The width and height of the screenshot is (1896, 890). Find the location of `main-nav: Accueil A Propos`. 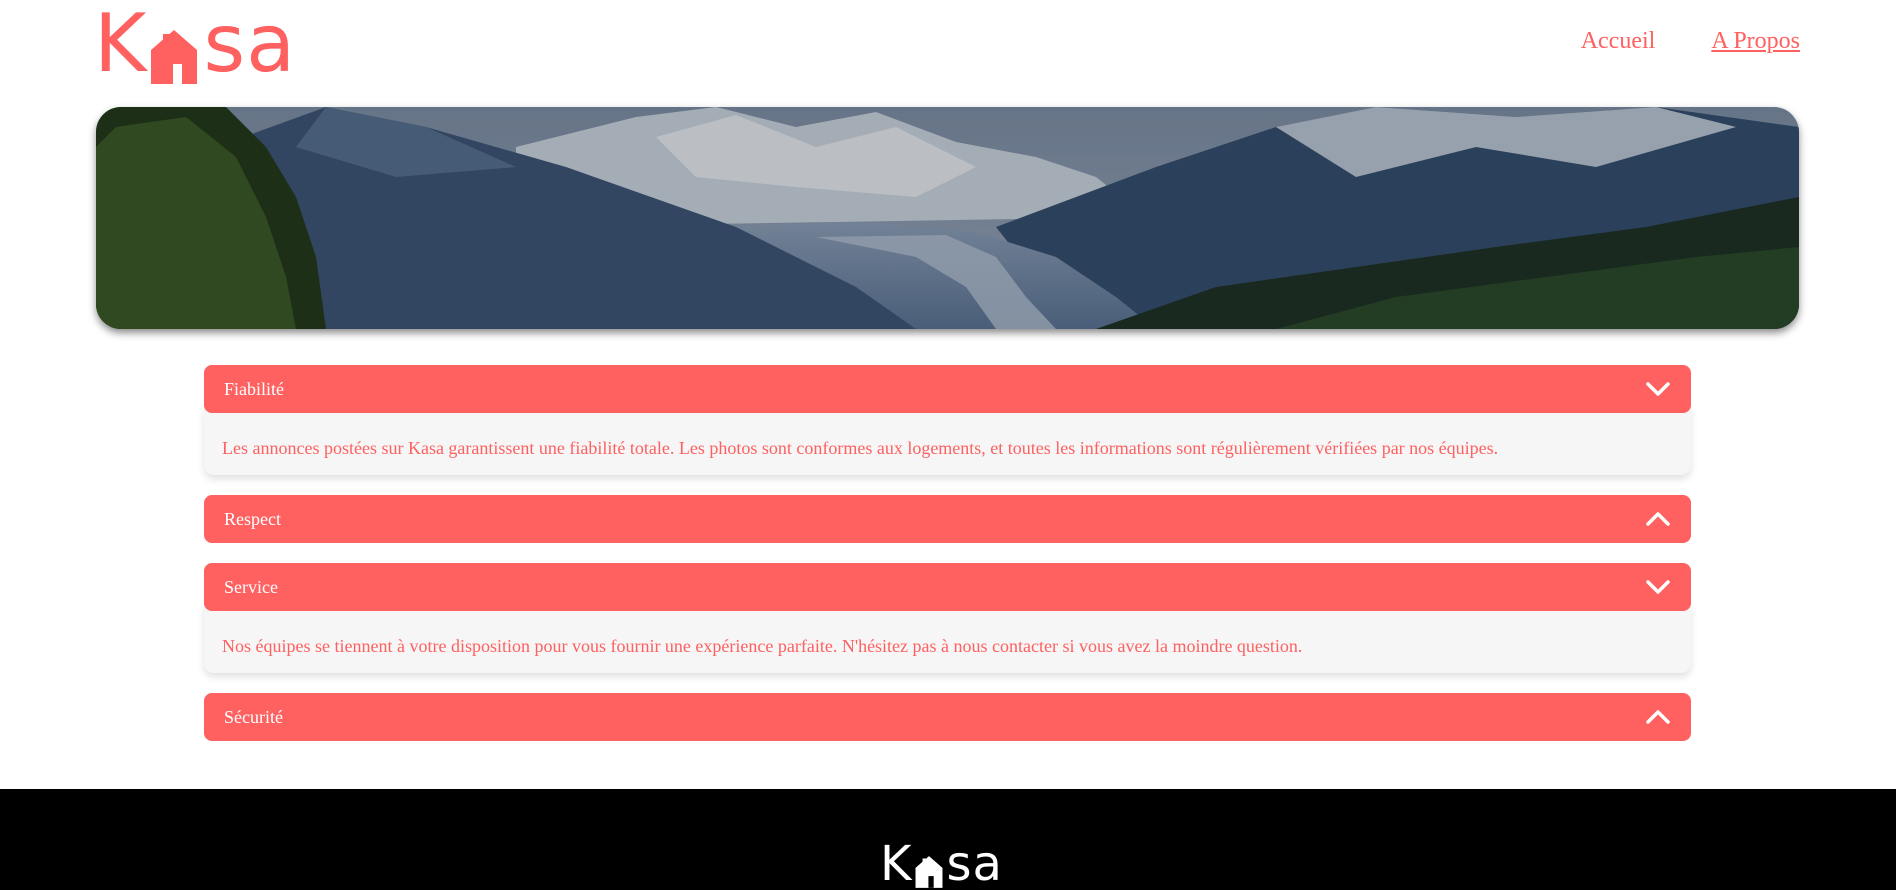

main-nav: Accueil A Propos is located at coordinates (1690, 41).